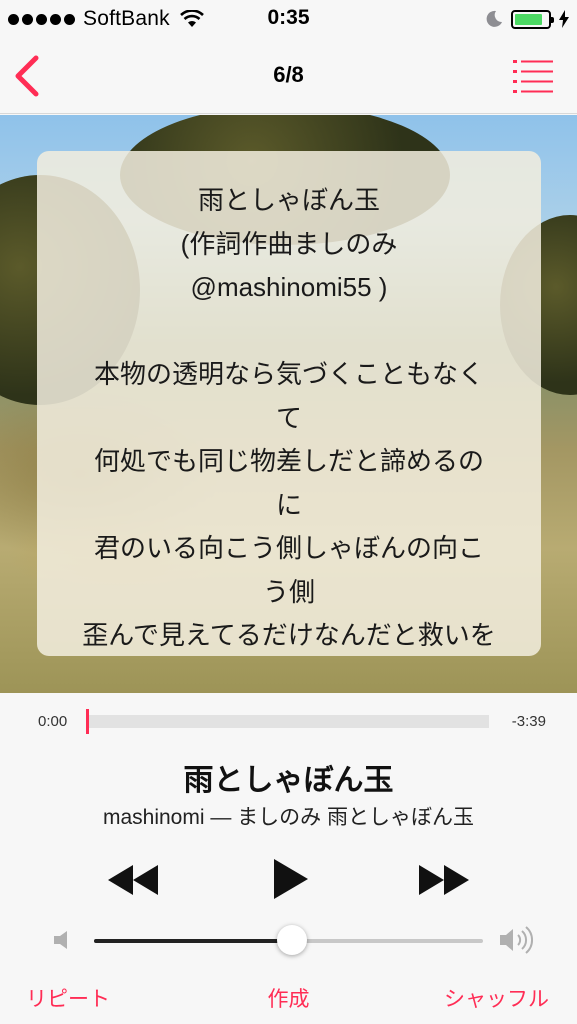  Describe the element at coordinates (288, 780) in the screenshot. I see `song-title: 雨としゃぼん玉` at that location.